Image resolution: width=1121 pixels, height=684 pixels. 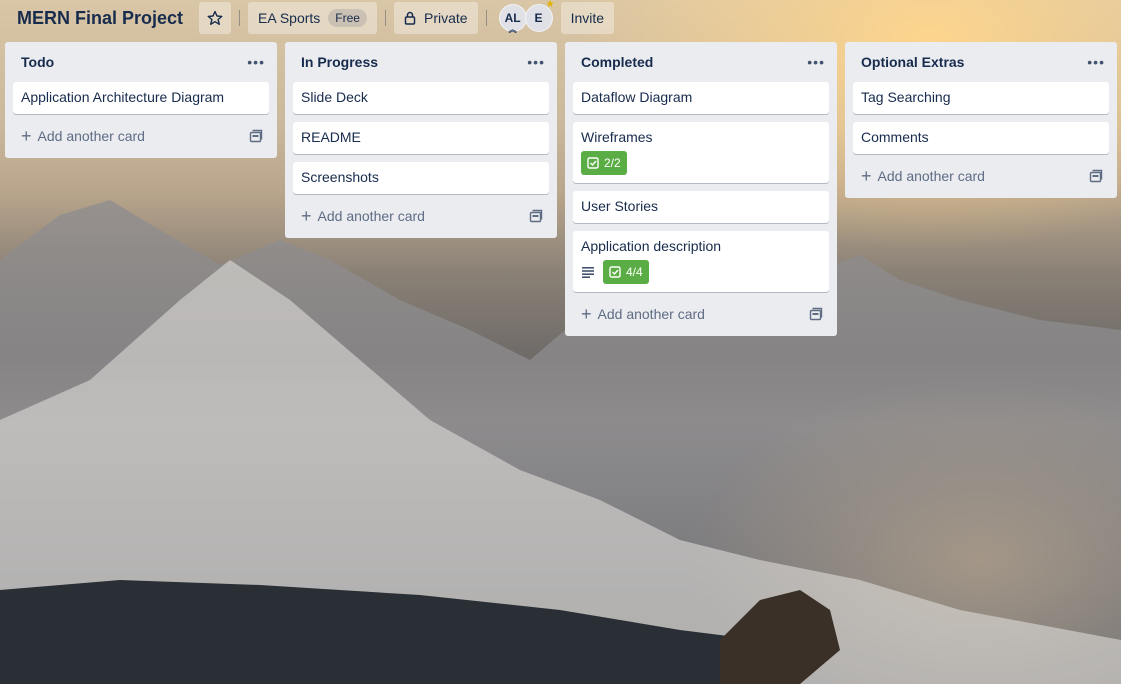 I want to click on card-badges: 4/4, so click(x=701, y=272).